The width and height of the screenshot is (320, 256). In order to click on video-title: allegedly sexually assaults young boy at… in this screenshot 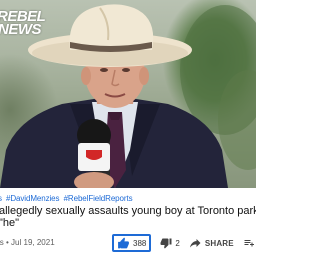, I will do `click(128, 217)`.